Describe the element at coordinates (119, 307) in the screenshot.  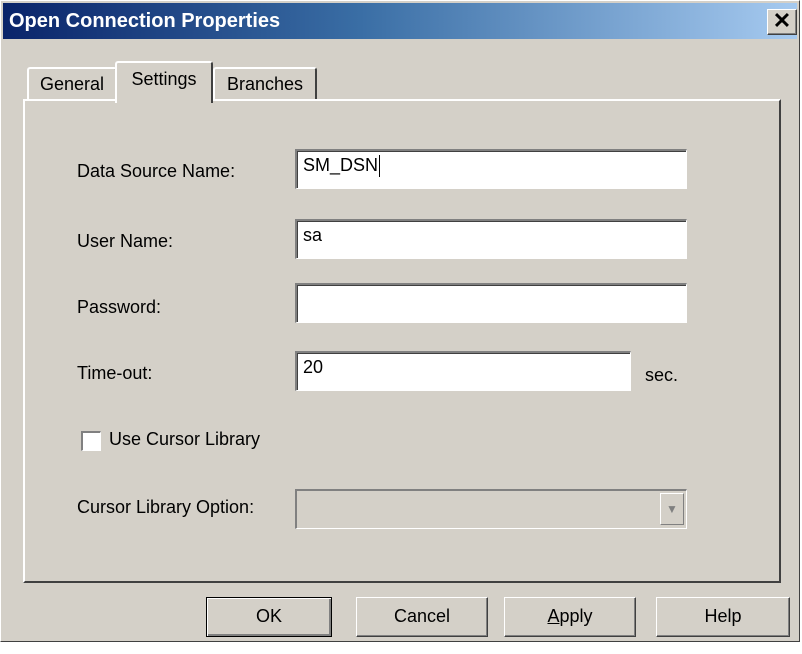
I see `password-label: Password:` at that location.